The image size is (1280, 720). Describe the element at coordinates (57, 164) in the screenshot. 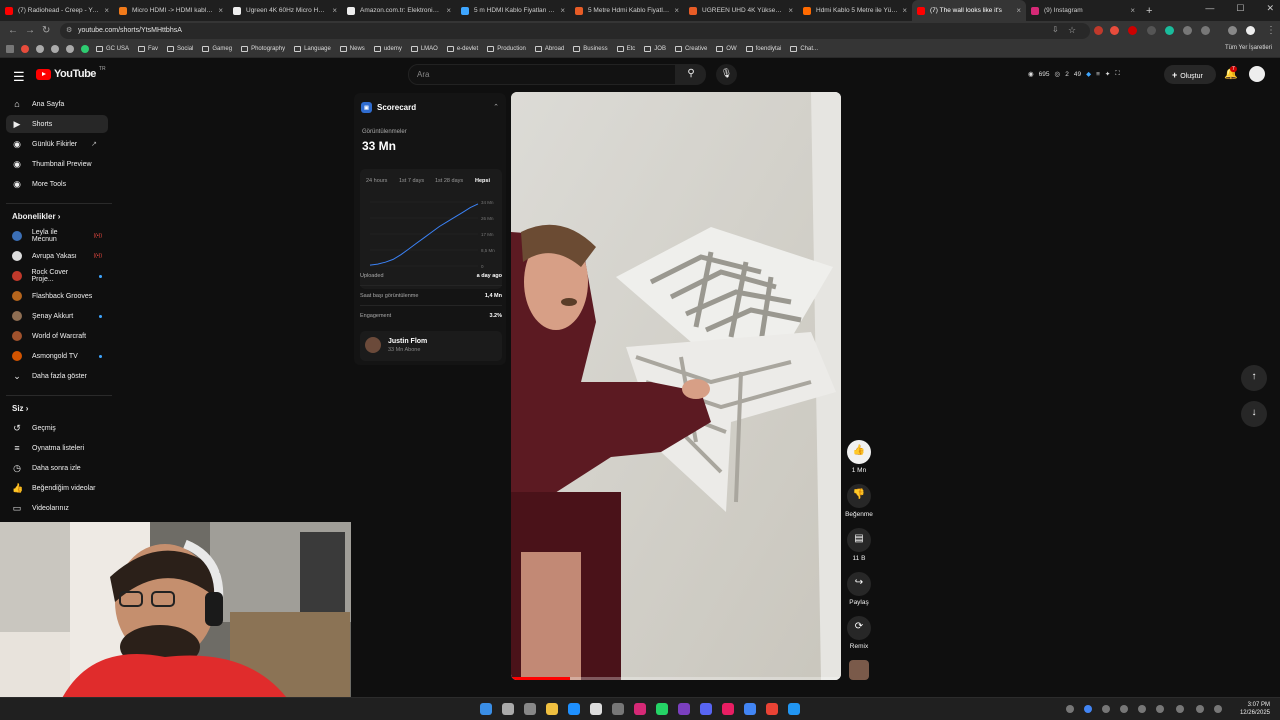

I see `sidebar-item: ◉ Thumbnail Preview` at that location.